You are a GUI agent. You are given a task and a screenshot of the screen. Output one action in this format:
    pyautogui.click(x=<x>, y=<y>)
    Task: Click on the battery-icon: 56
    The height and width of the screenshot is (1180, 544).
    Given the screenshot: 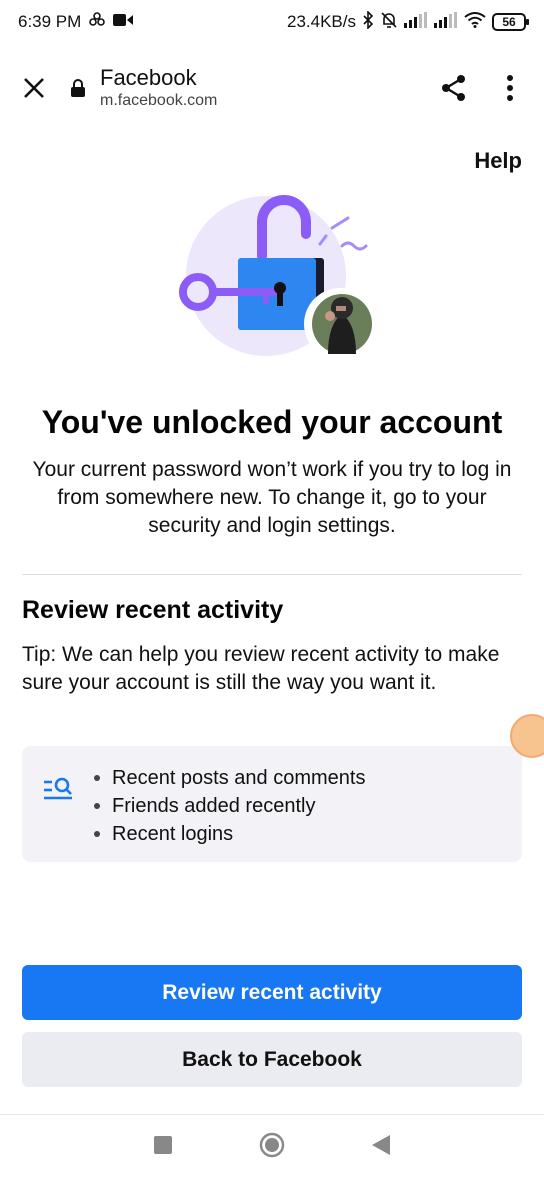 What is the action you would take?
    pyautogui.click(x=510, y=22)
    